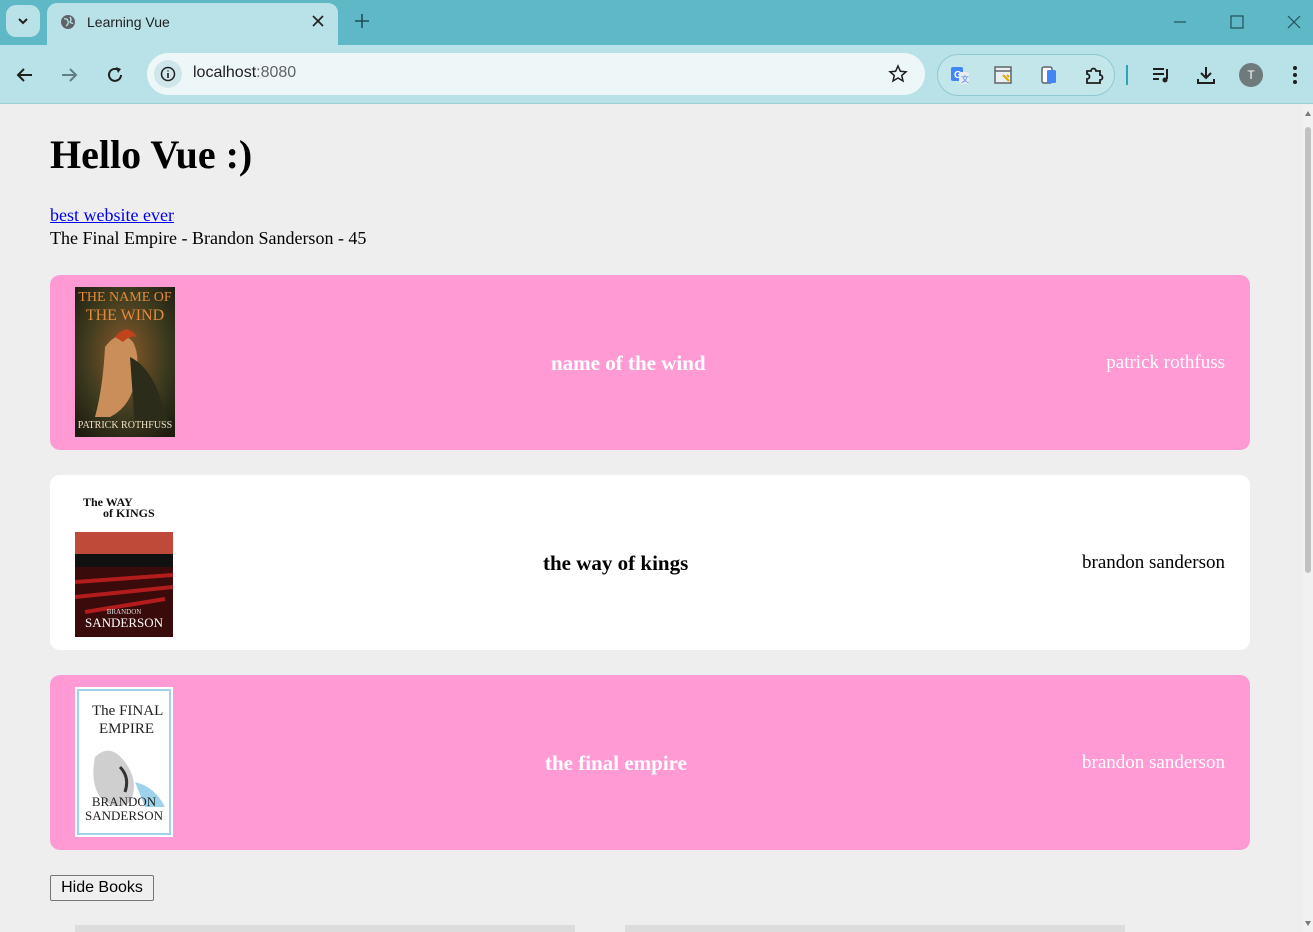  Describe the element at coordinates (1308, 923) in the screenshot. I see `scroll-down-arrow-icon` at that location.